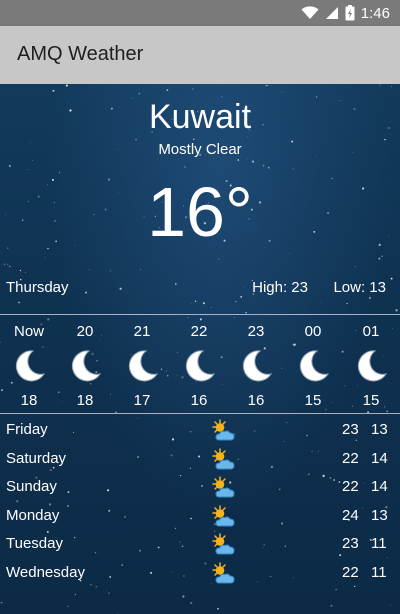 The image size is (400, 614). I want to click on daily-row: Tuesday 23 11, so click(200, 545).